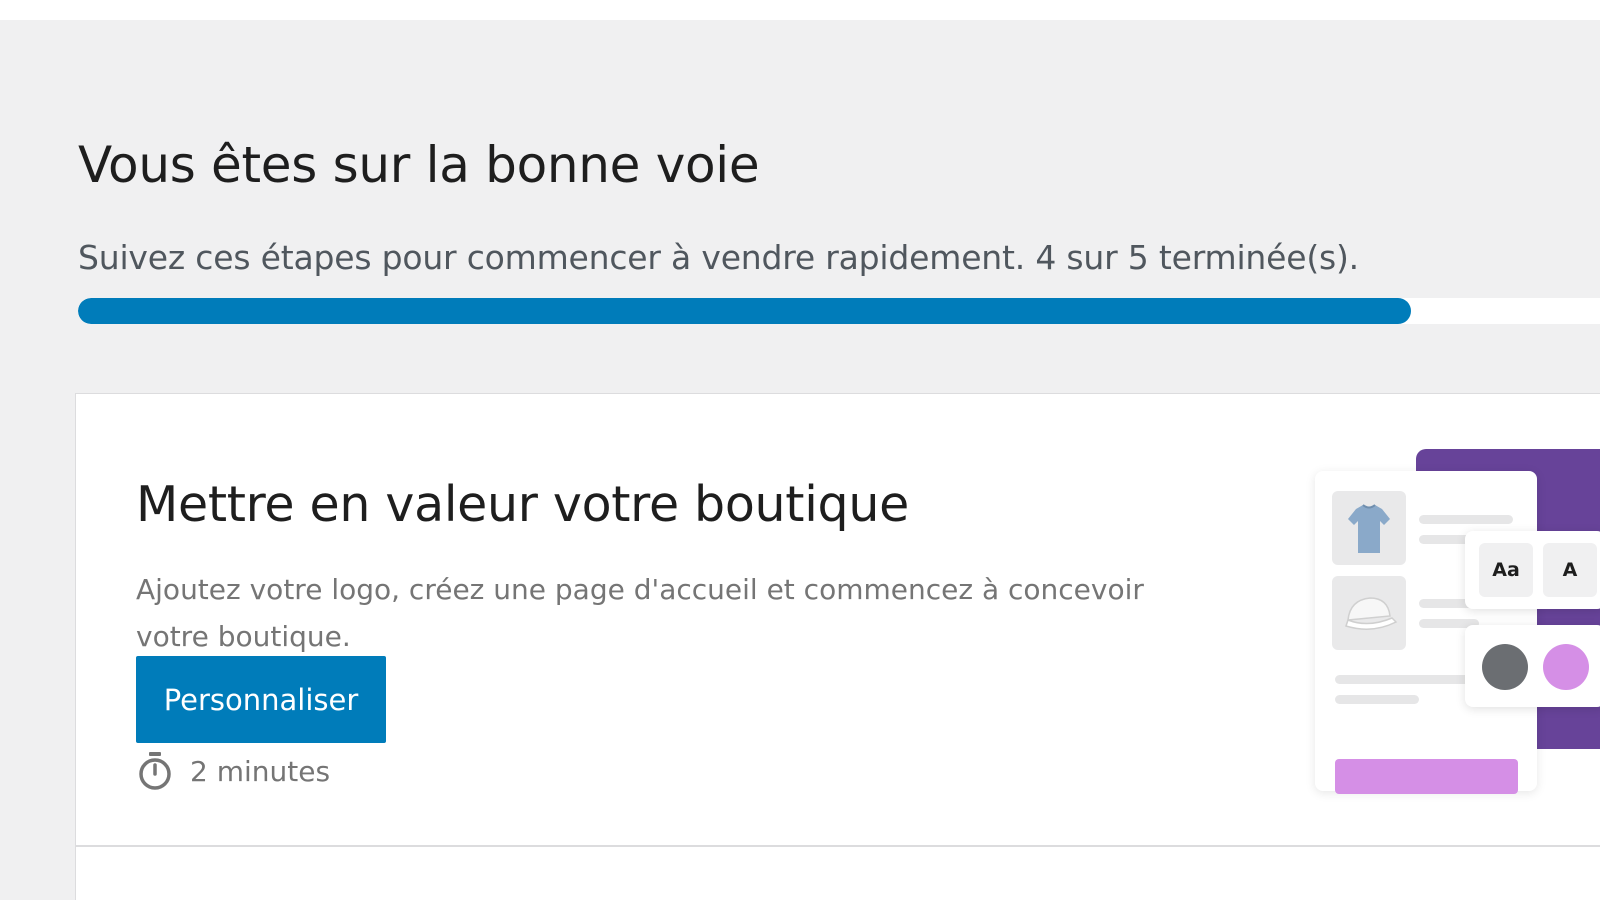  I want to click on font-sample: Aa, so click(1506, 570).